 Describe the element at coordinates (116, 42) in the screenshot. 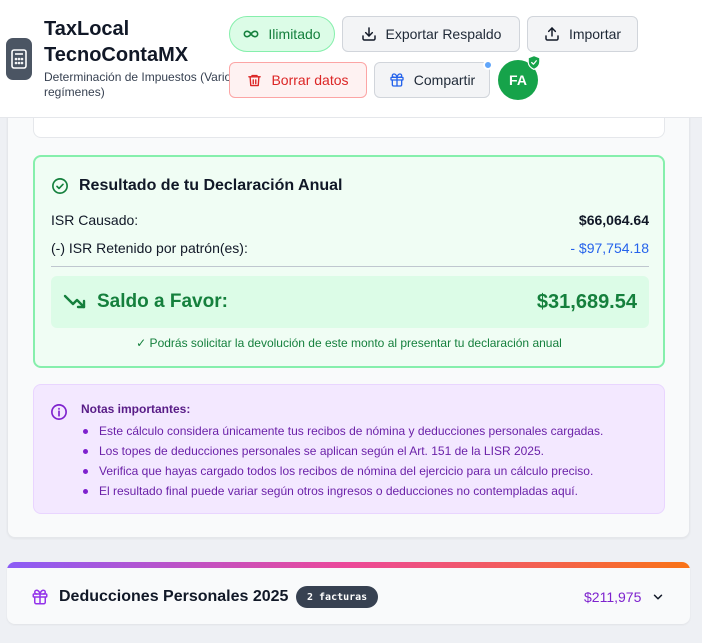

I see `app-title: TaxLocal TecnoContaMX` at that location.